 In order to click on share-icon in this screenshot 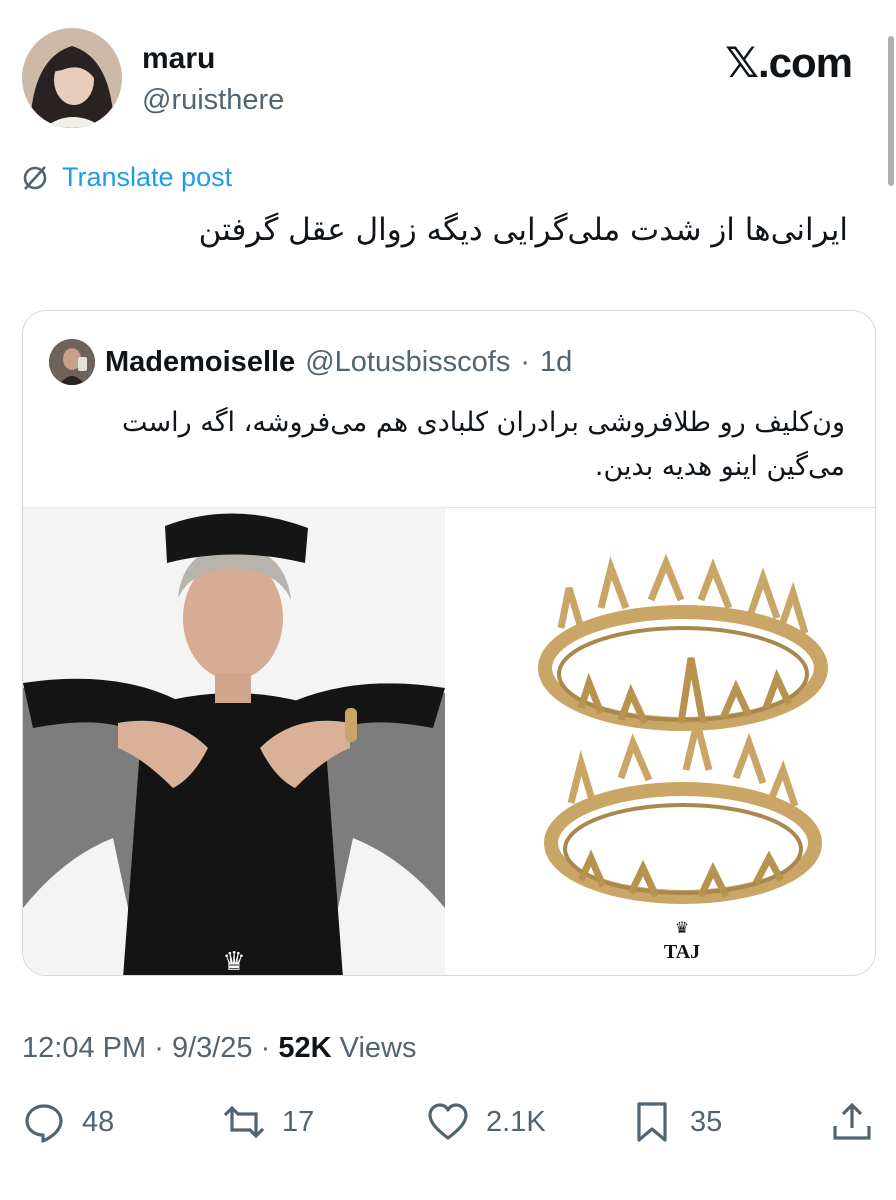, I will do `click(852, 1121)`.